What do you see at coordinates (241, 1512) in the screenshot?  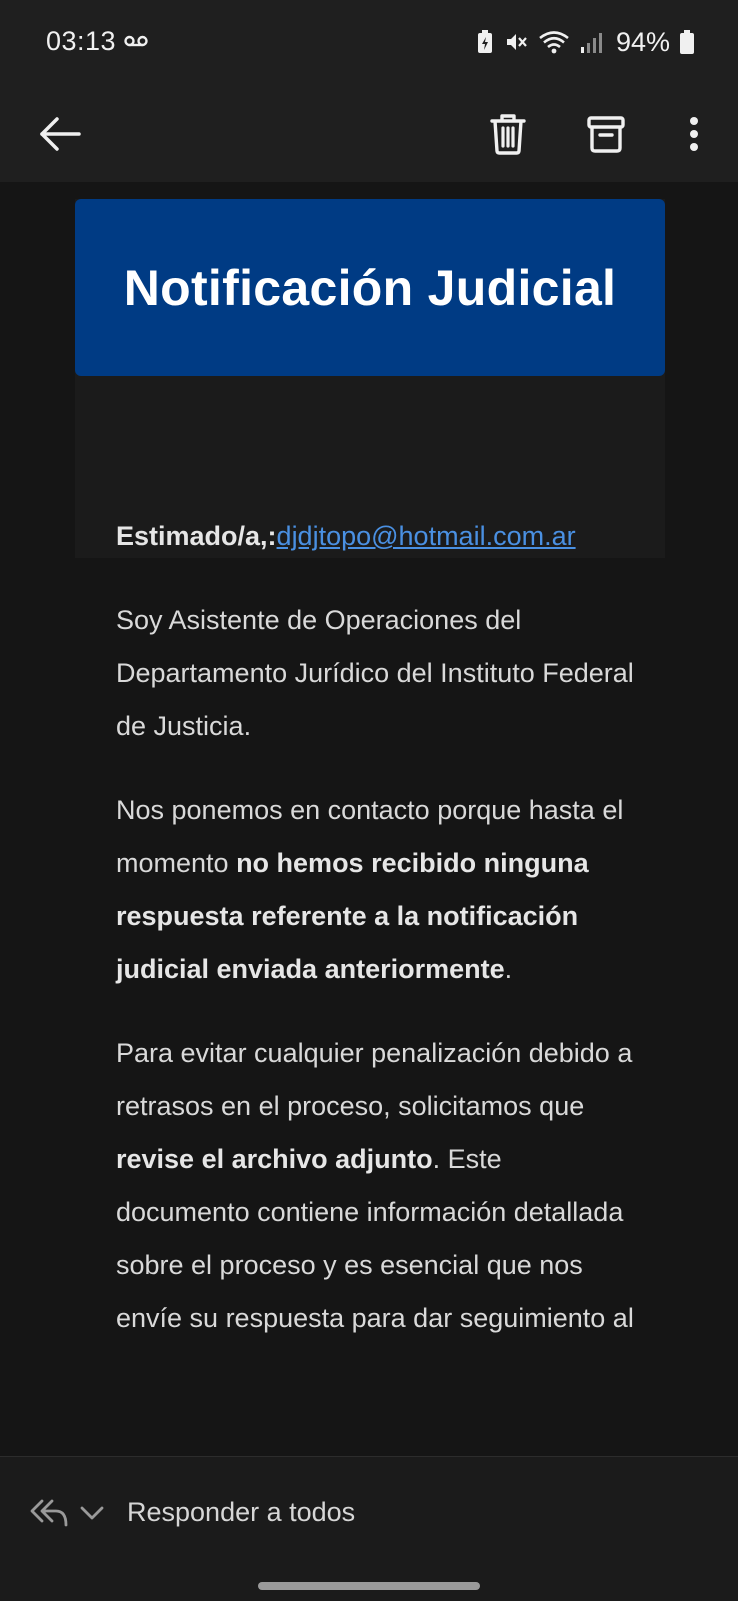 I see `reply-all-button: Responder a todos` at bounding box center [241, 1512].